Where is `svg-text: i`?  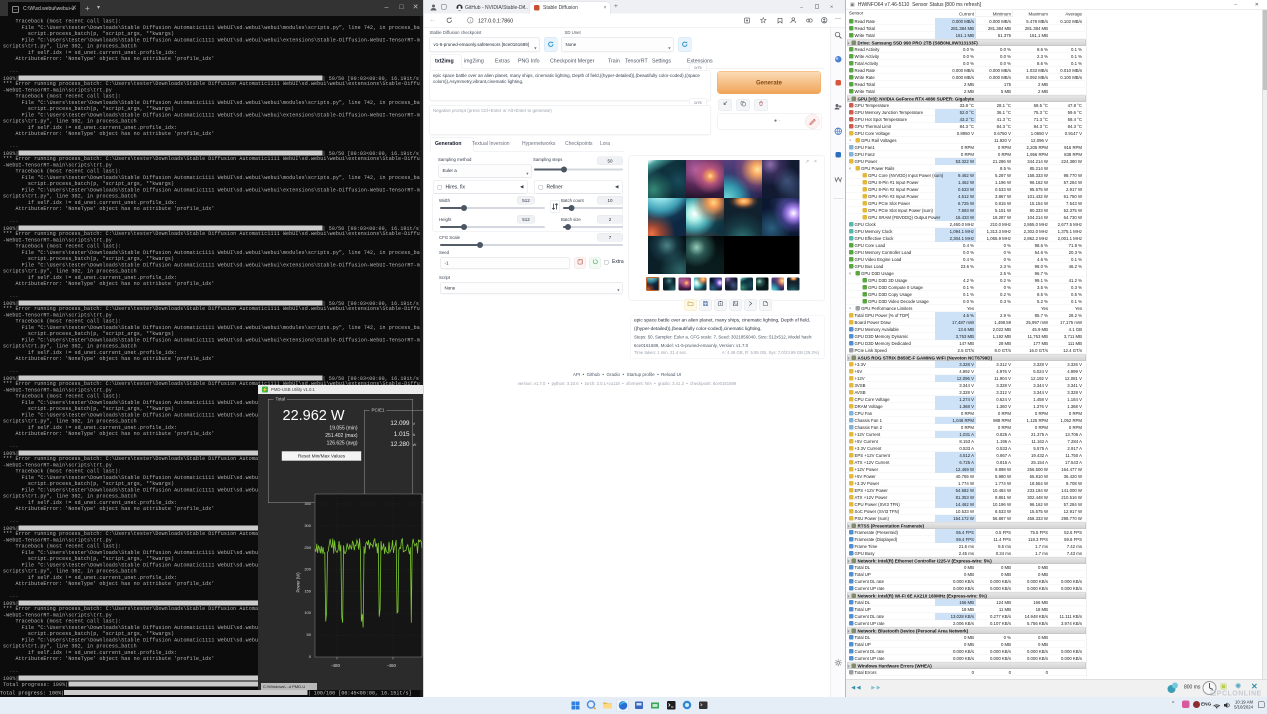 svg-text: i is located at coordinates (470, 20).